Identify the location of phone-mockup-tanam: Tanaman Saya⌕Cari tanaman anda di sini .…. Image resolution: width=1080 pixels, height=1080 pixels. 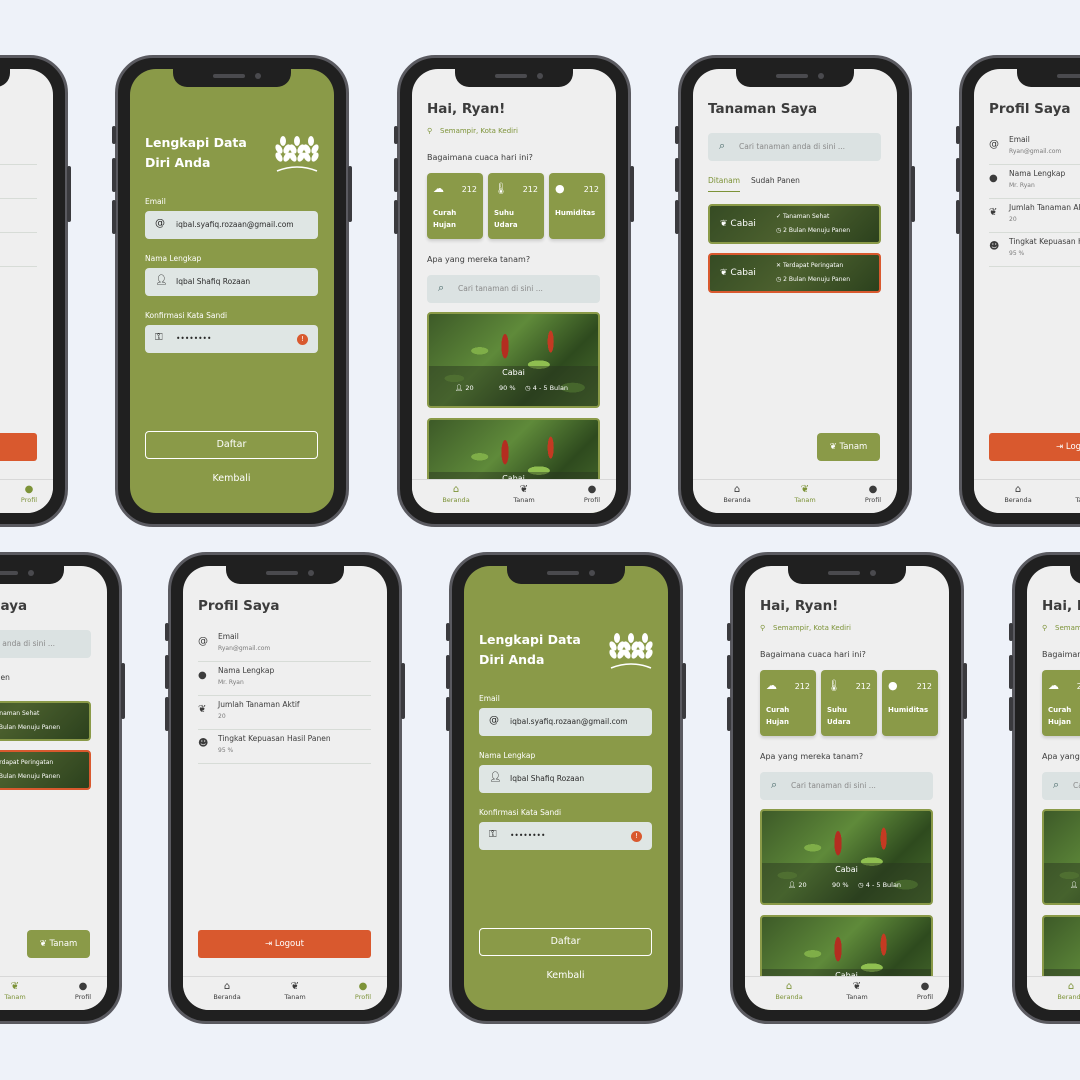
(62, 788).